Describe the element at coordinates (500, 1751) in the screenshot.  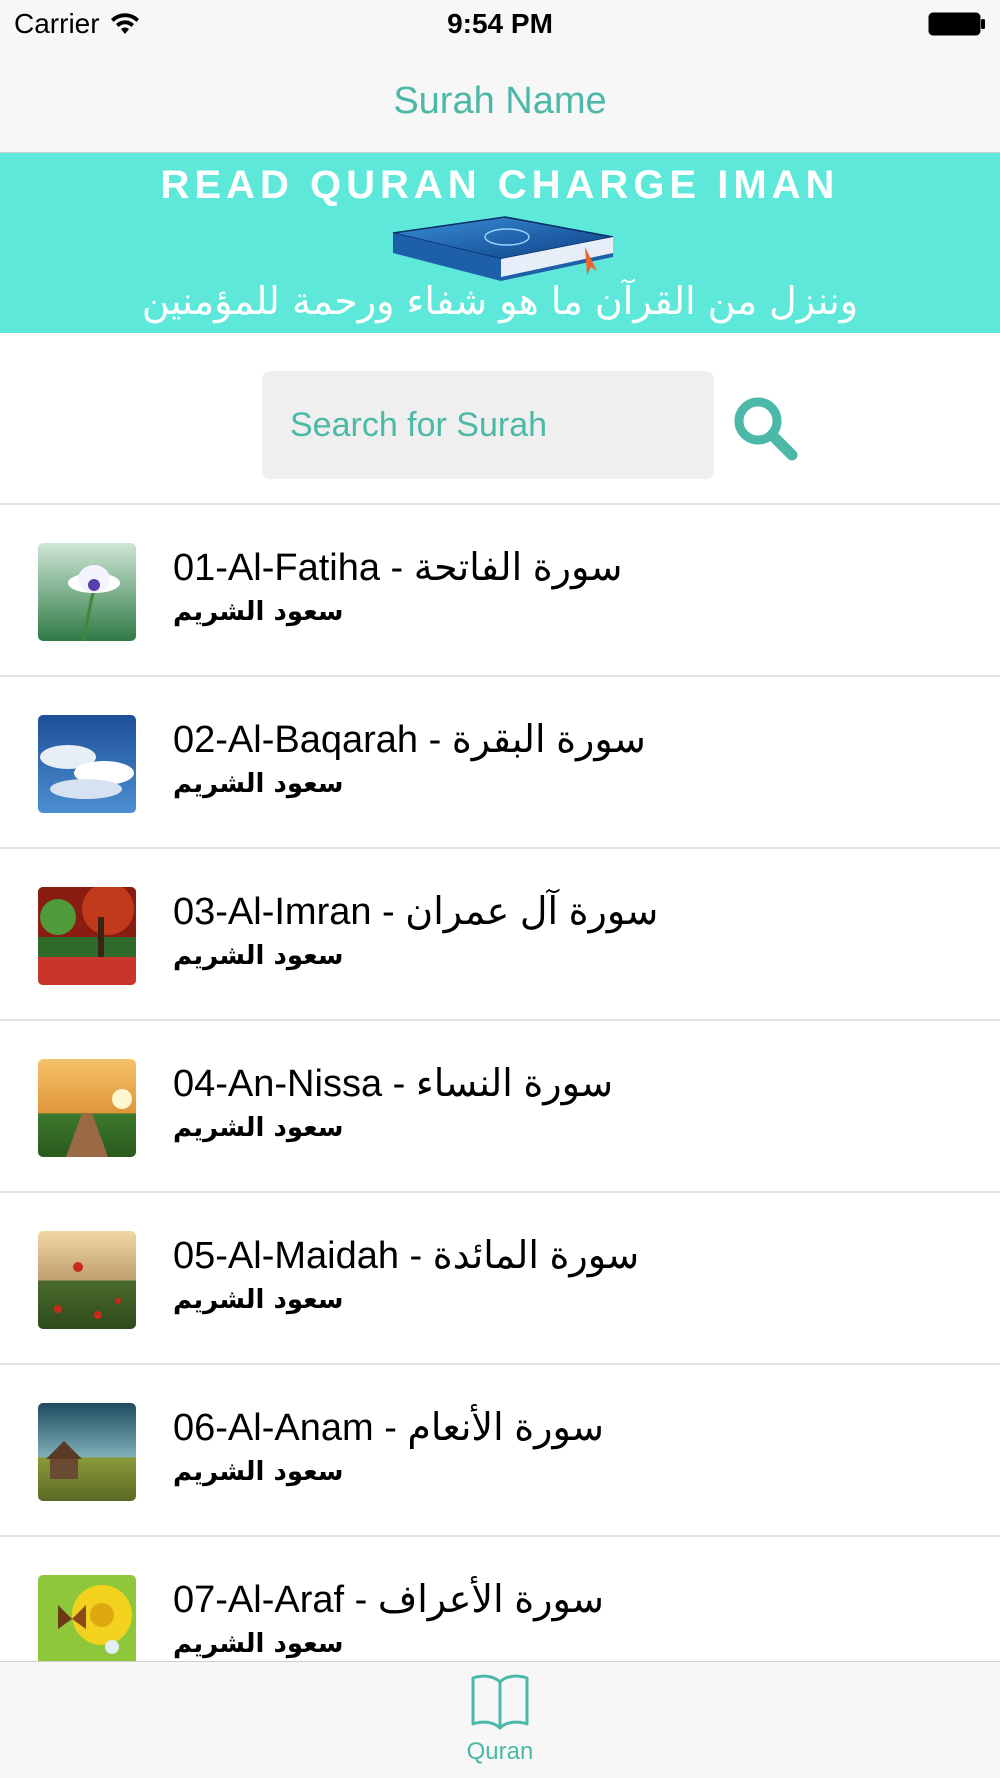
I see `tab-label: Quran` at that location.